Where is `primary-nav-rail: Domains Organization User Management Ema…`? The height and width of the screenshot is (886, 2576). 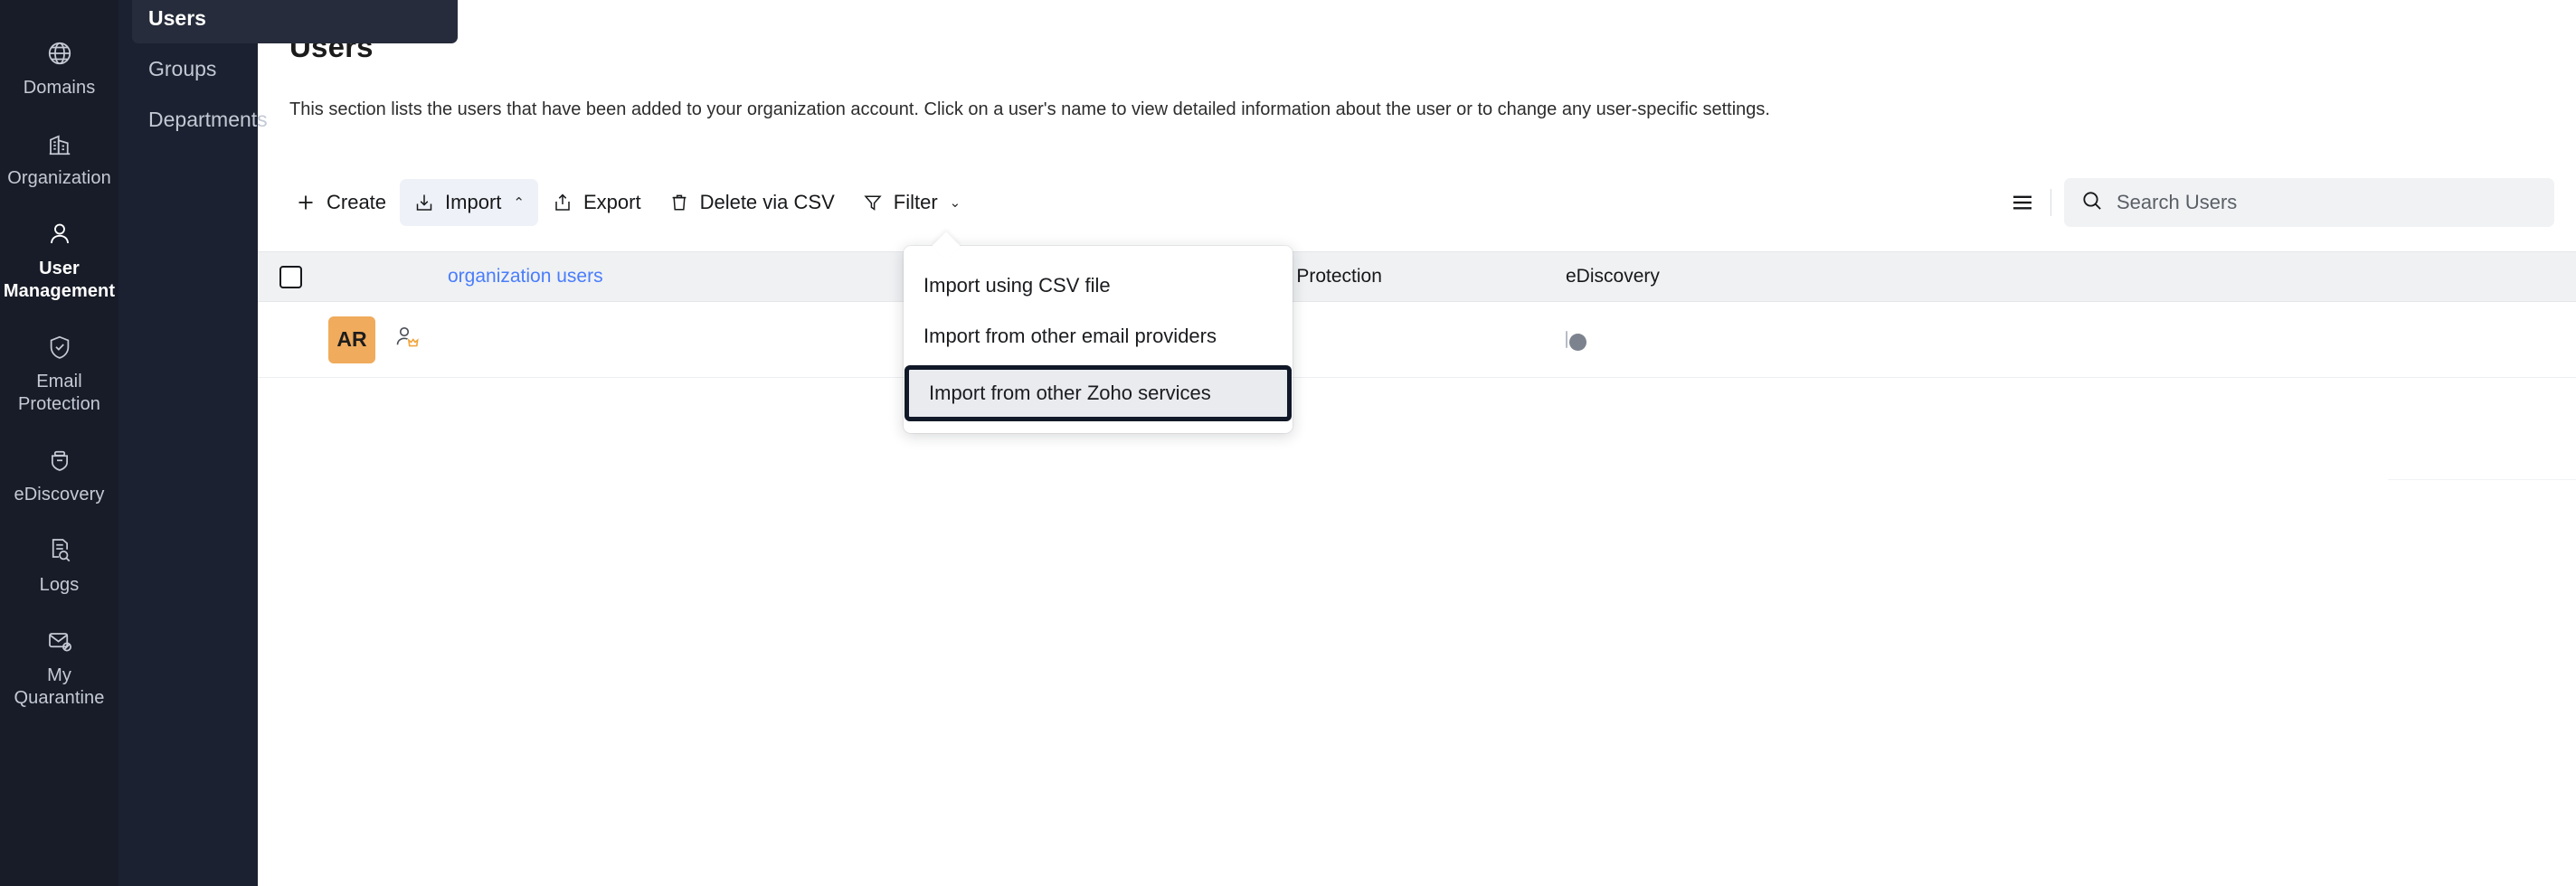 primary-nav-rail: Domains Organization User Management Ema… is located at coordinates (59, 443).